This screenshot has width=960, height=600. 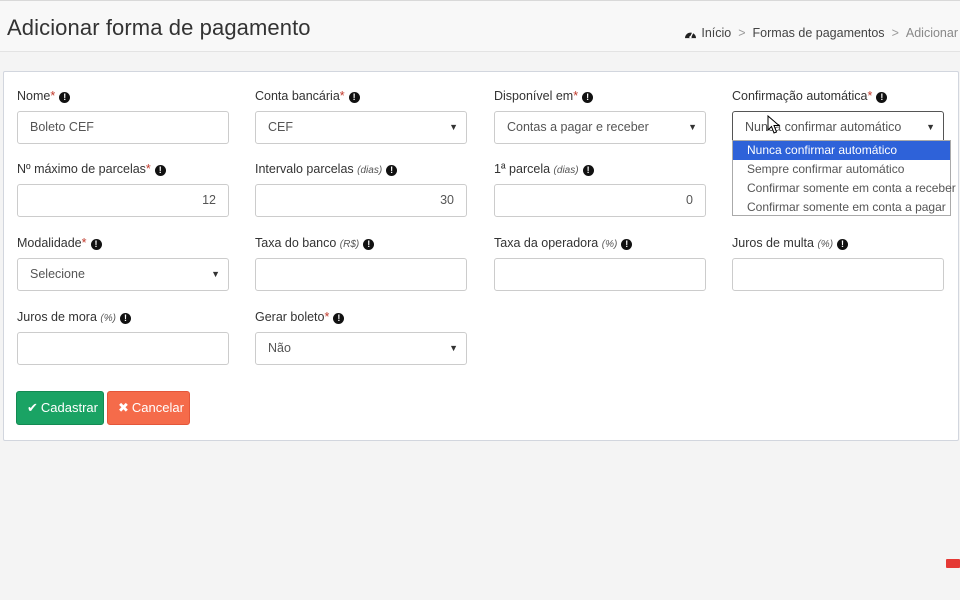 I want to click on intervalo-parcelas-label: Intervalo parcelas, so click(x=304, y=169).